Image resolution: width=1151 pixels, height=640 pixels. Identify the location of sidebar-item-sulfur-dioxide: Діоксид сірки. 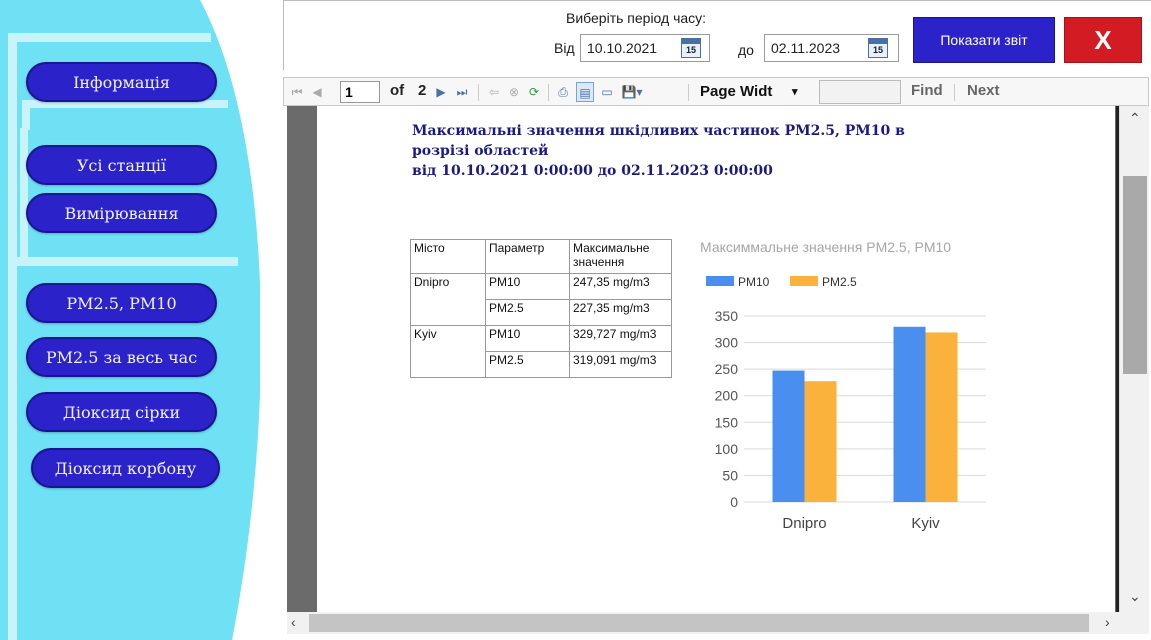
(121, 412).